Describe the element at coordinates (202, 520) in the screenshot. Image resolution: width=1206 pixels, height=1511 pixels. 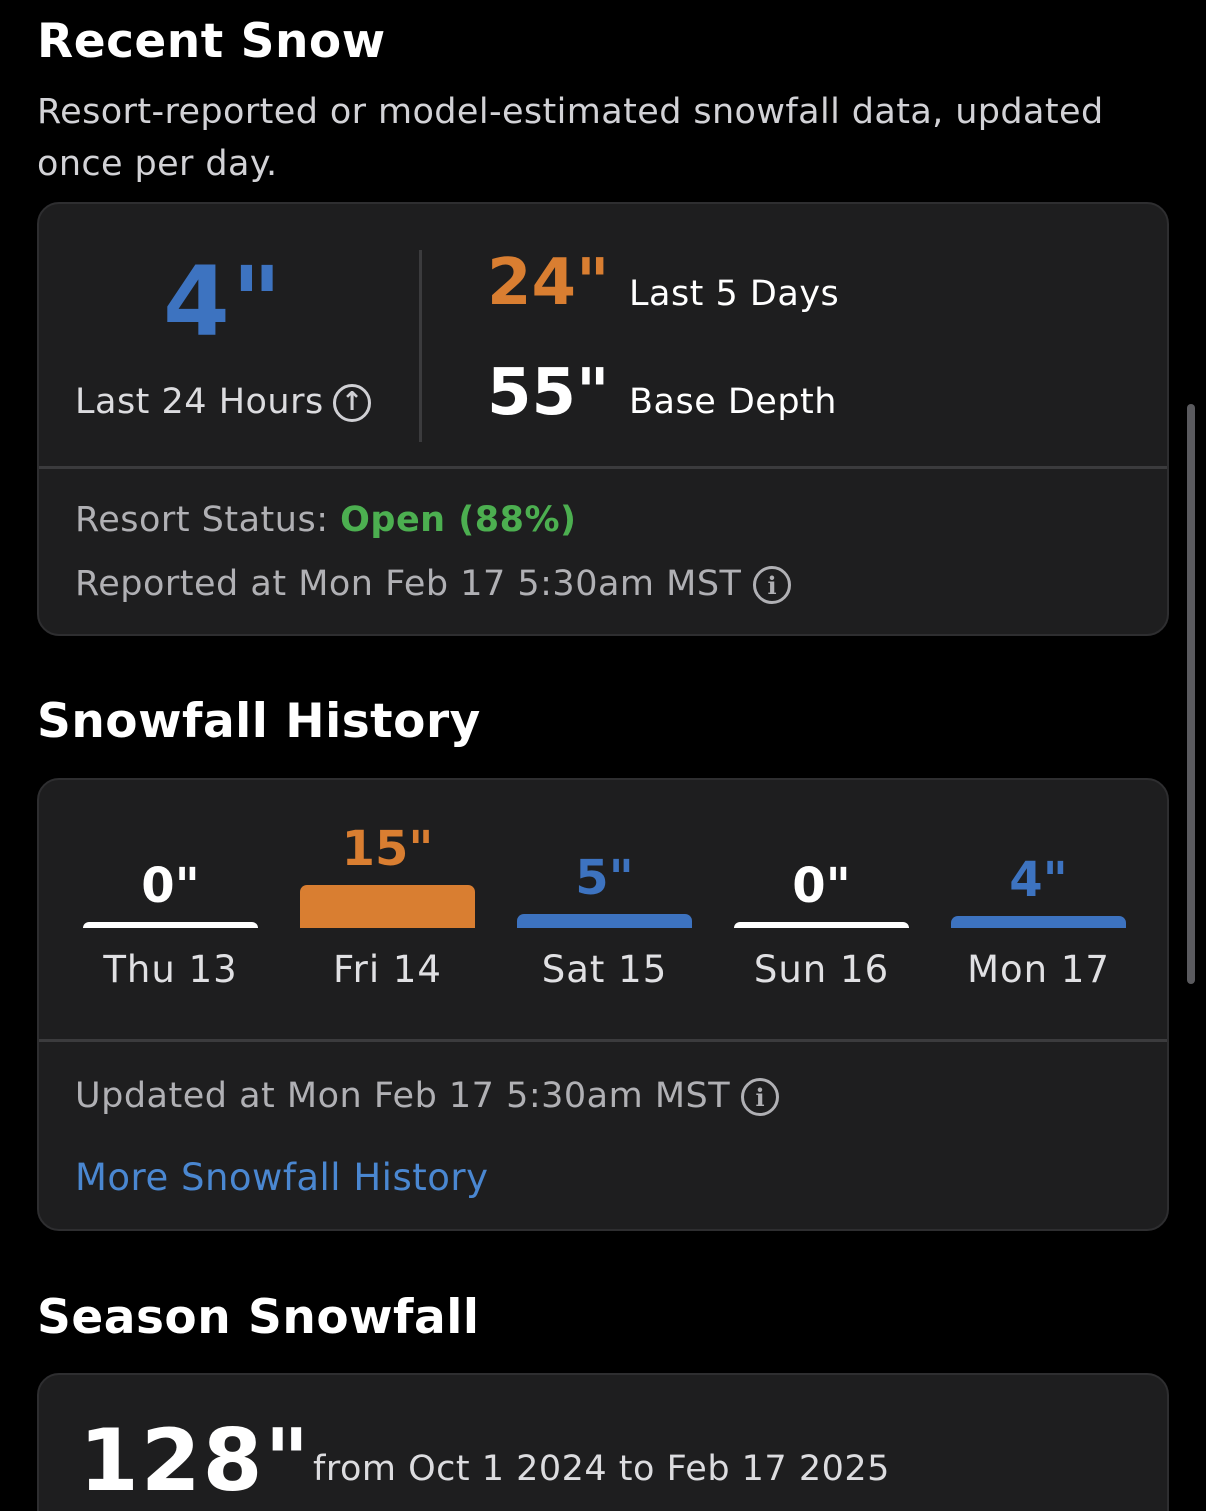
I see `resort-status-label: Resort Status:` at that location.